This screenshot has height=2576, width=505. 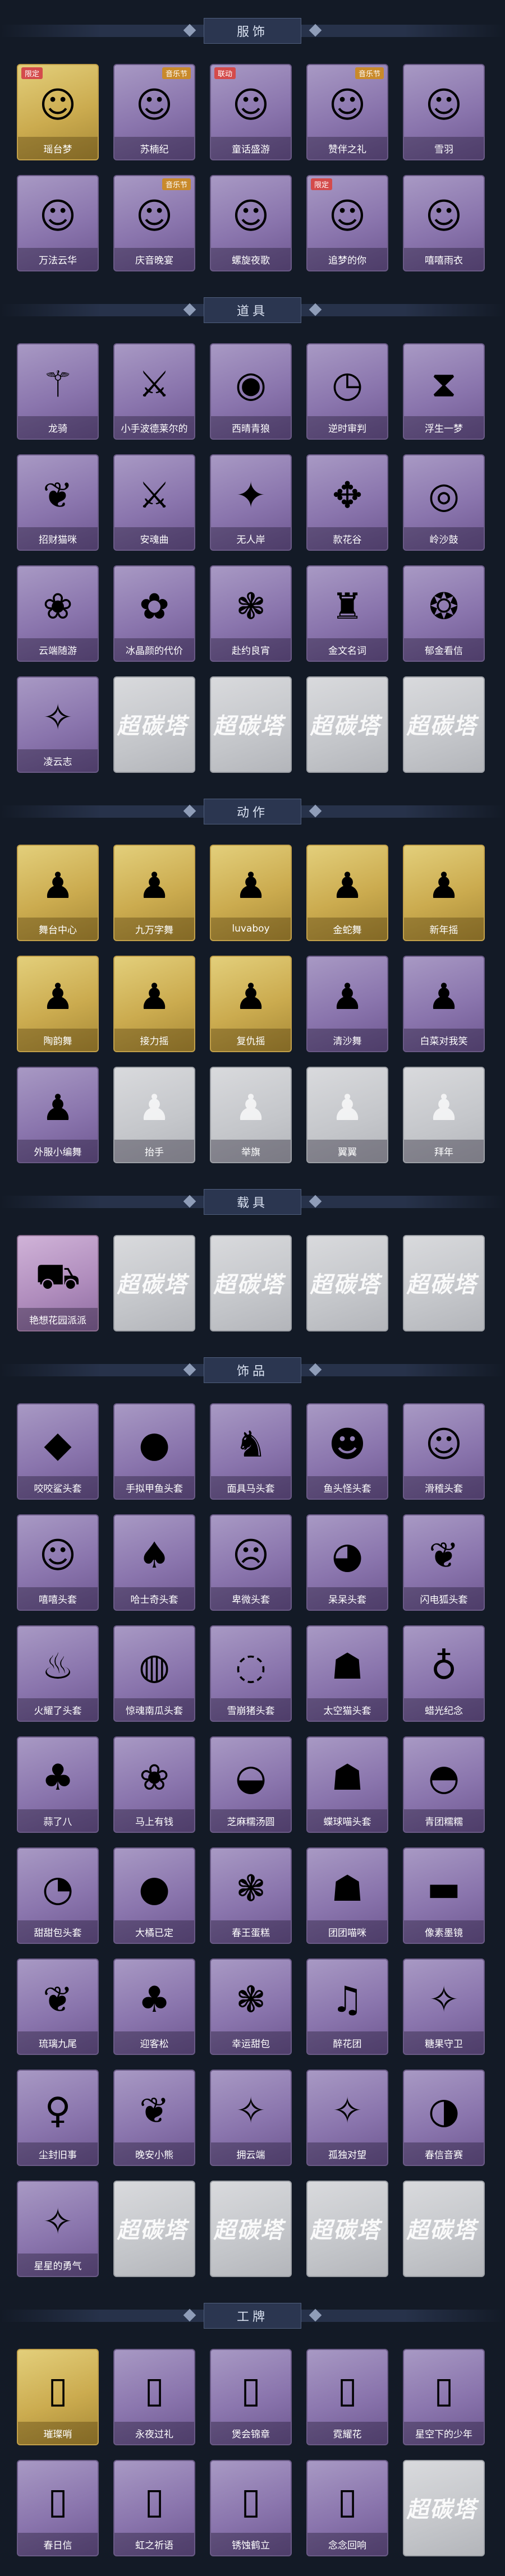 What do you see at coordinates (58, 1451) in the screenshot?
I see `item-card: ◆ 咬咬鲨头套` at bounding box center [58, 1451].